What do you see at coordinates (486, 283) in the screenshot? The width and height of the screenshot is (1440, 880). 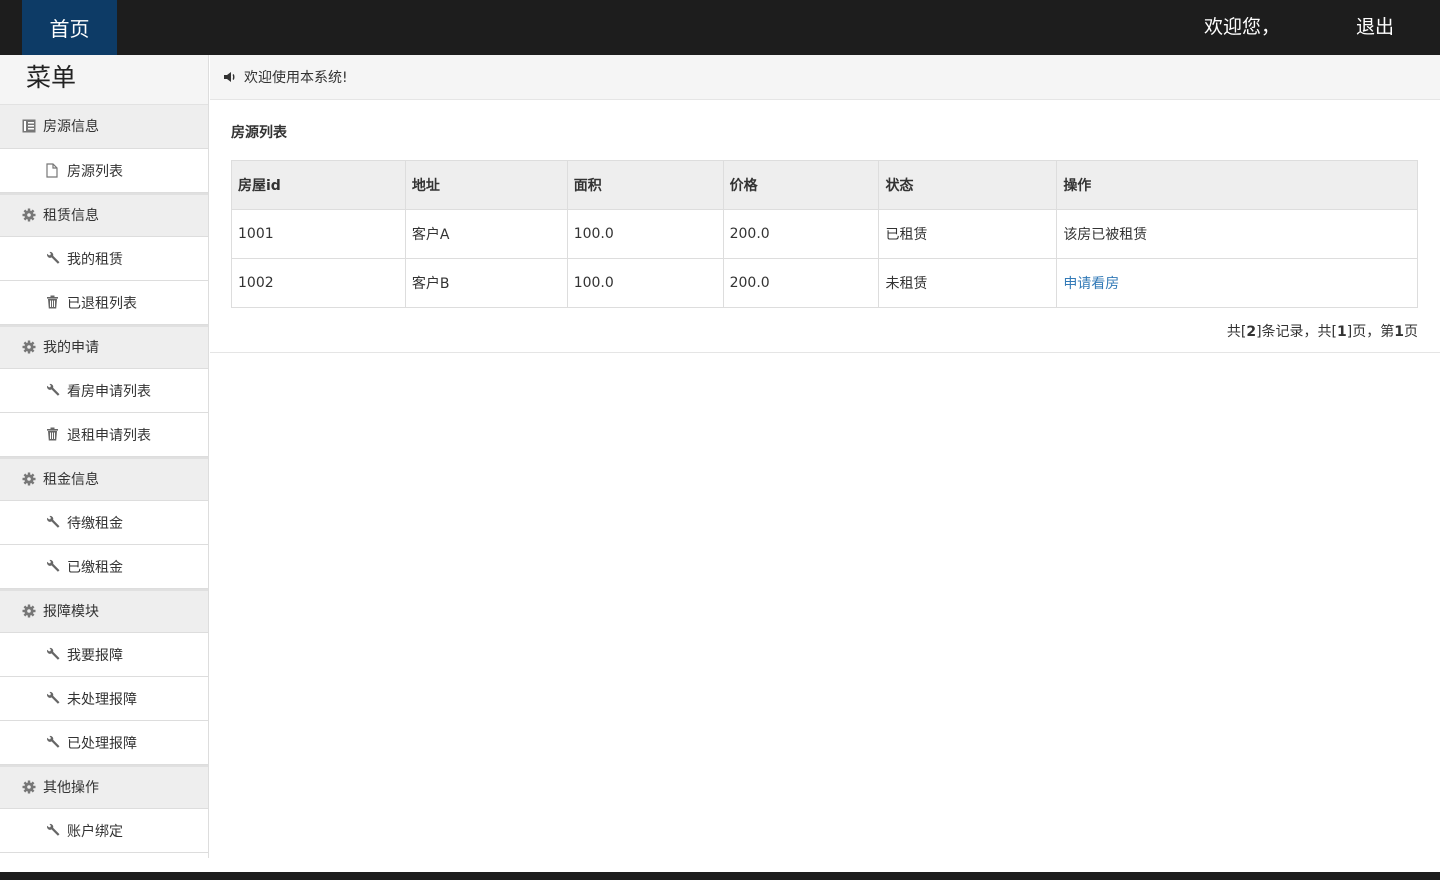 I see `cell-address: 客户B` at bounding box center [486, 283].